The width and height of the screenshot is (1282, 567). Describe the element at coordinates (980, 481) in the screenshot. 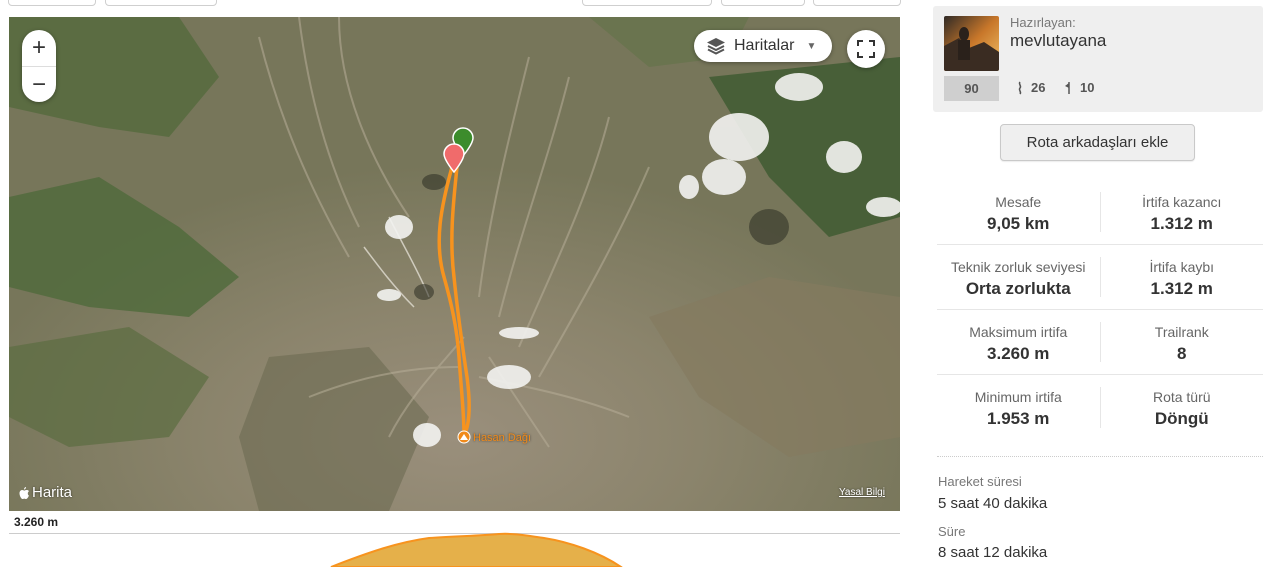

I see `moving-time-label: Hareket süresi` at that location.